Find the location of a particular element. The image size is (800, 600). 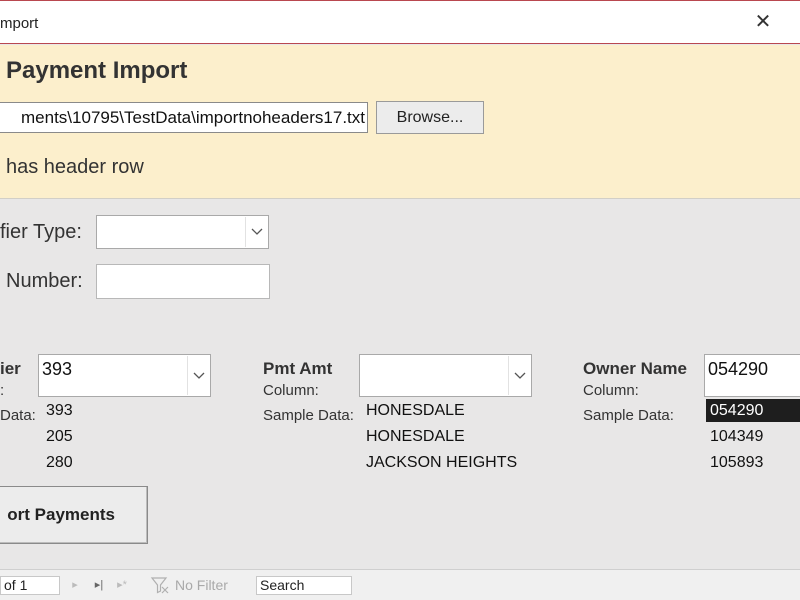

owner-name-column-combo: 054290 is located at coordinates (752, 375).